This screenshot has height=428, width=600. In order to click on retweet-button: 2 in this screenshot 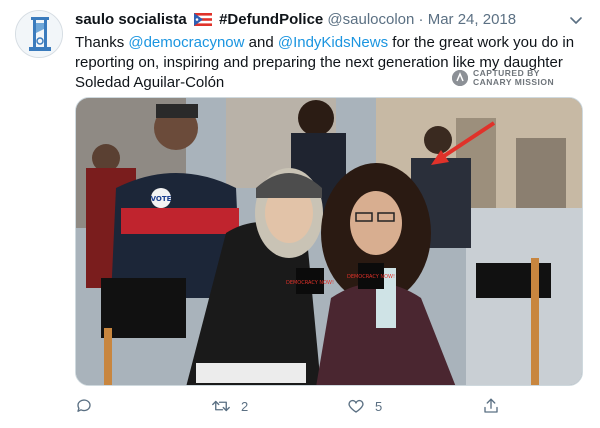, I will do `click(229, 406)`.